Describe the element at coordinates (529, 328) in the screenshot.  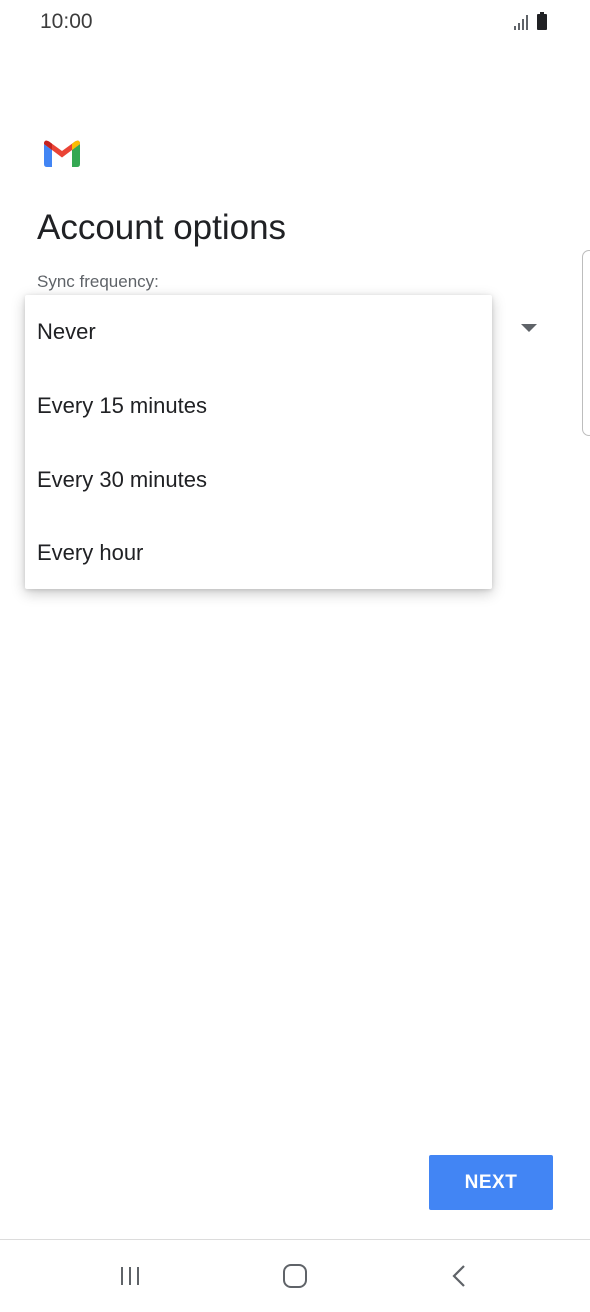
I see `dropdown-arrow-icon` at that location.